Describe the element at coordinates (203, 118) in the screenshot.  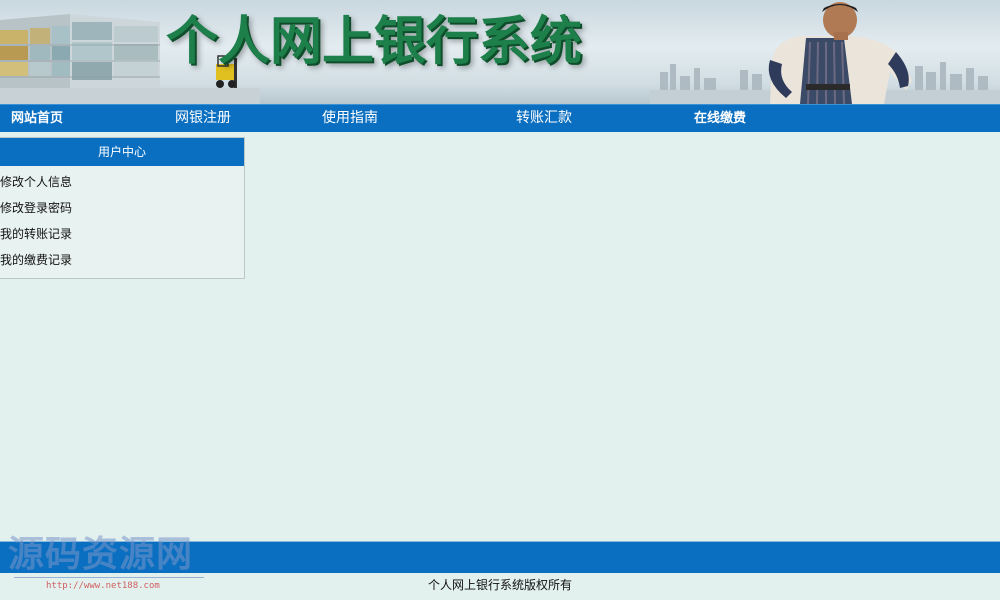
I see `nav-register: 网银注册` at that location.